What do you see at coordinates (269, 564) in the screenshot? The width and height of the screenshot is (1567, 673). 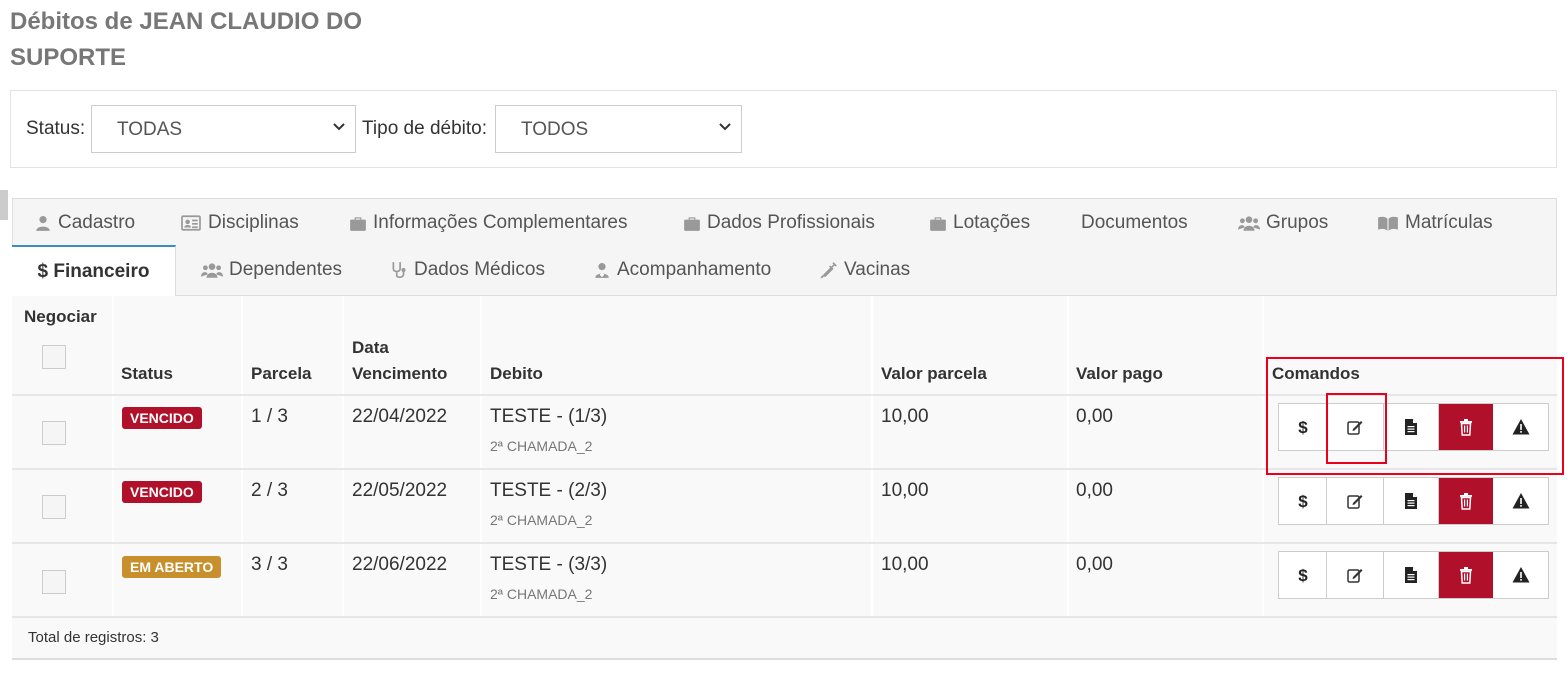 I see `parcela-cell: 3 / 3` at bounding box center [269, 564].